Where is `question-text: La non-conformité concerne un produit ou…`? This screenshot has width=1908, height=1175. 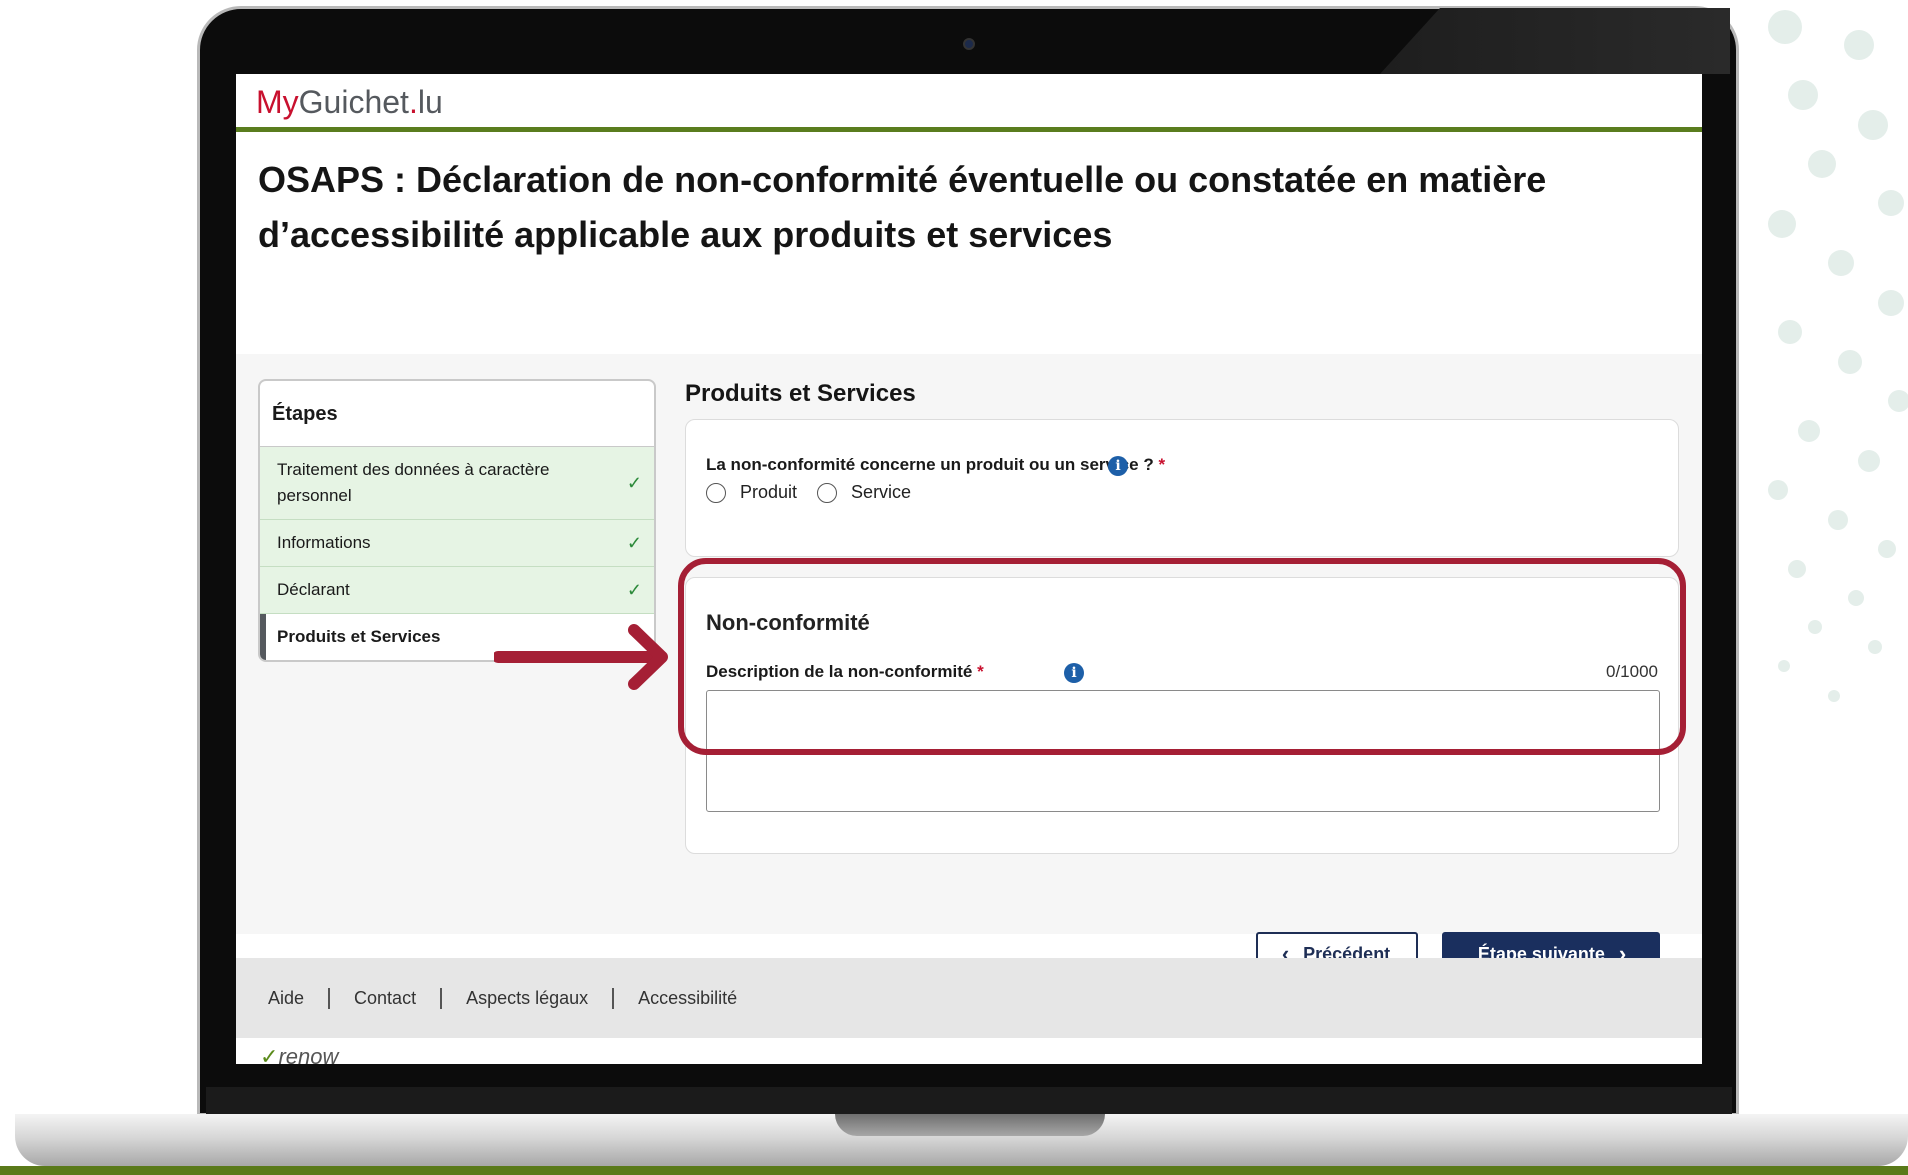 question-text: La non-conformité concerne un produit ou… is located at coordinates (930, 464).